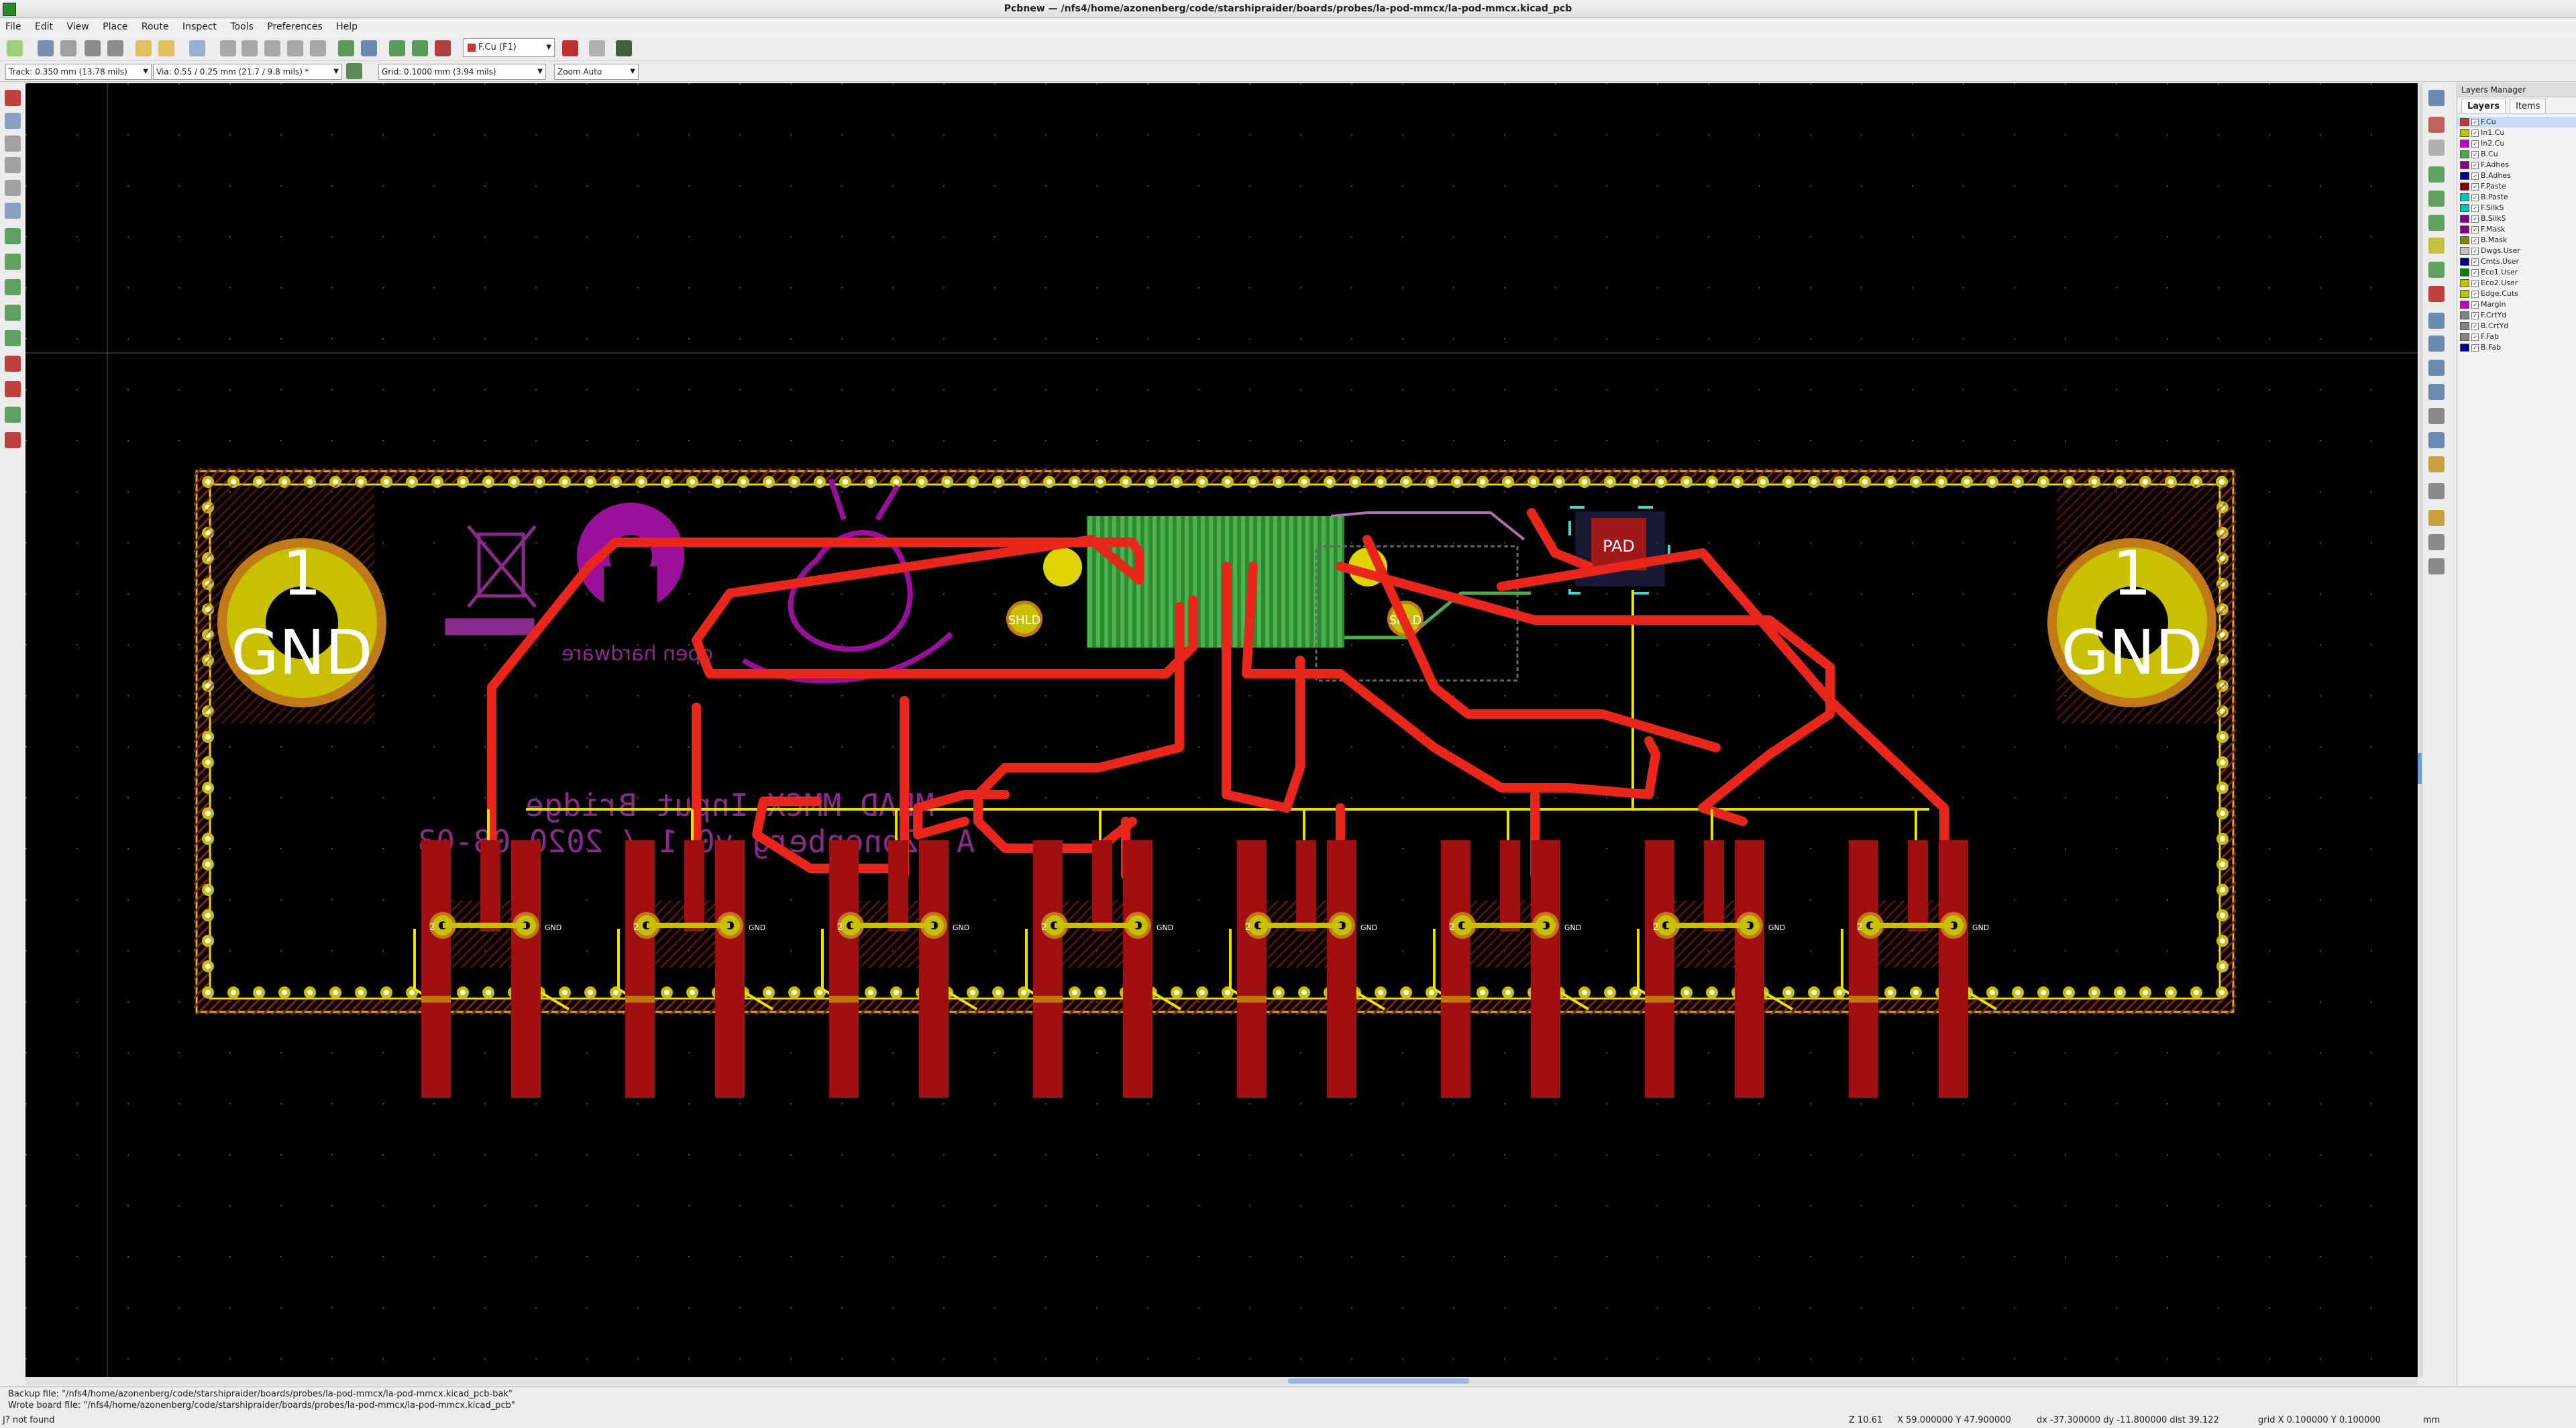 Image resolution: width=2576 pixels, height=1428 pixels. What do you see at coordinates (1378, 1381) in the screenshot?
I see `horizontal-scroll-thumb` at bounding box center [1378, 1381].